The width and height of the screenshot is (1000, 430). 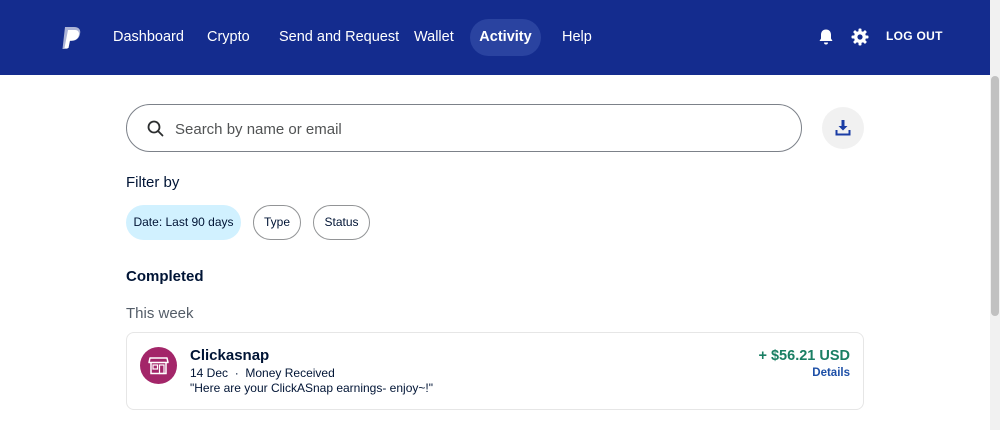 I want to click on nav-help: Help, so click(x=577, y=37).